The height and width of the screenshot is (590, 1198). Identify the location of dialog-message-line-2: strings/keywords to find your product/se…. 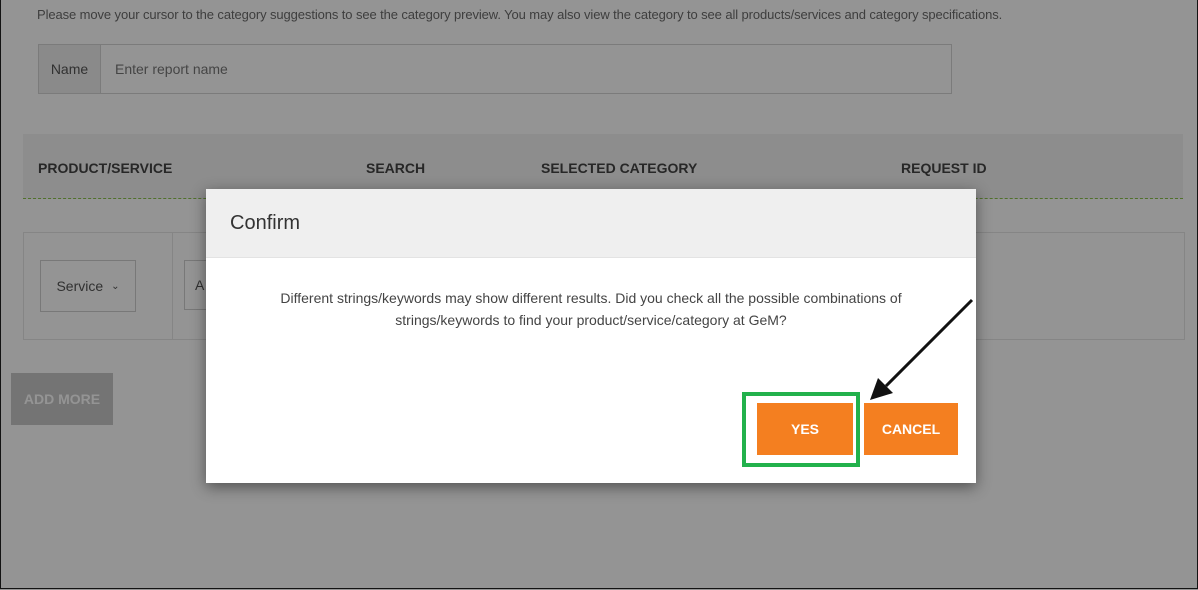
(591, 320).